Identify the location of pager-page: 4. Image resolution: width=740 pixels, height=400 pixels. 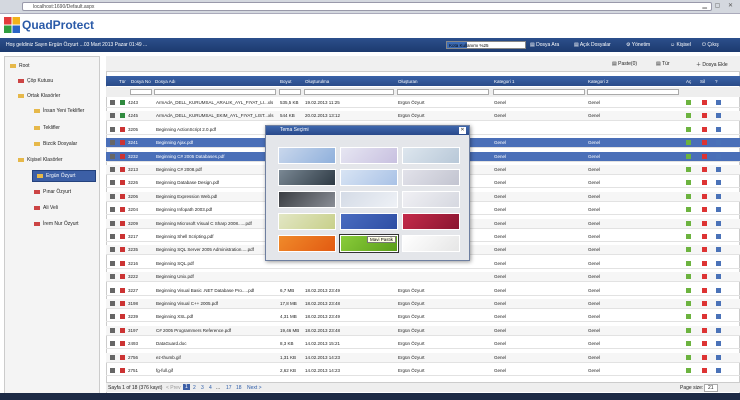
(210, 388).